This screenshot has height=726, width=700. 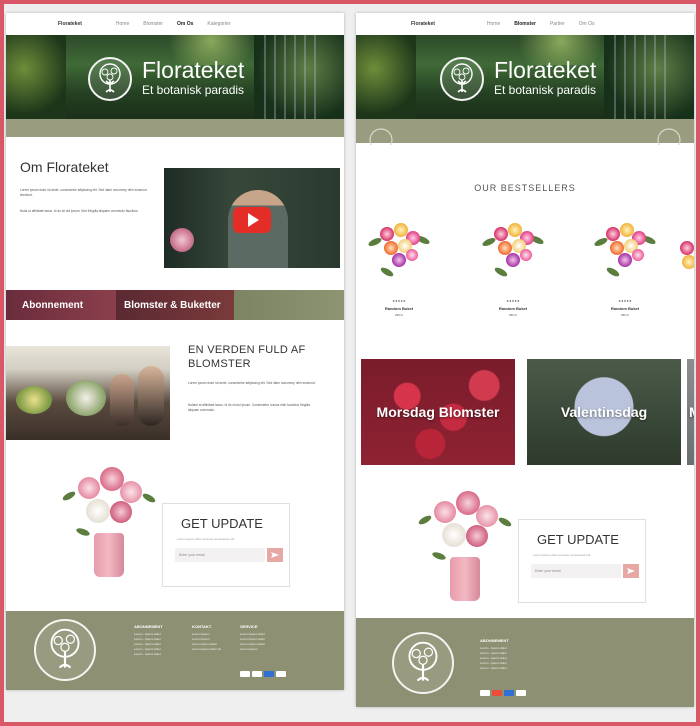 I want to click on top-nav: Florateket Home Blomster Partier Om Os, so click(x=525, y=24).